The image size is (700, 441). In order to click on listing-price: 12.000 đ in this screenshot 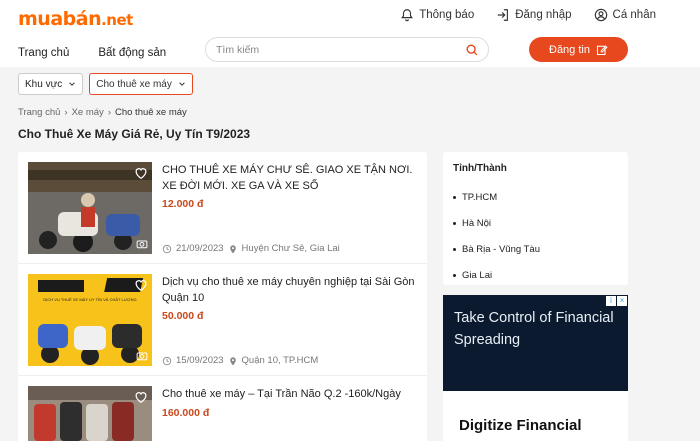, I will do `click(183, 204)`.